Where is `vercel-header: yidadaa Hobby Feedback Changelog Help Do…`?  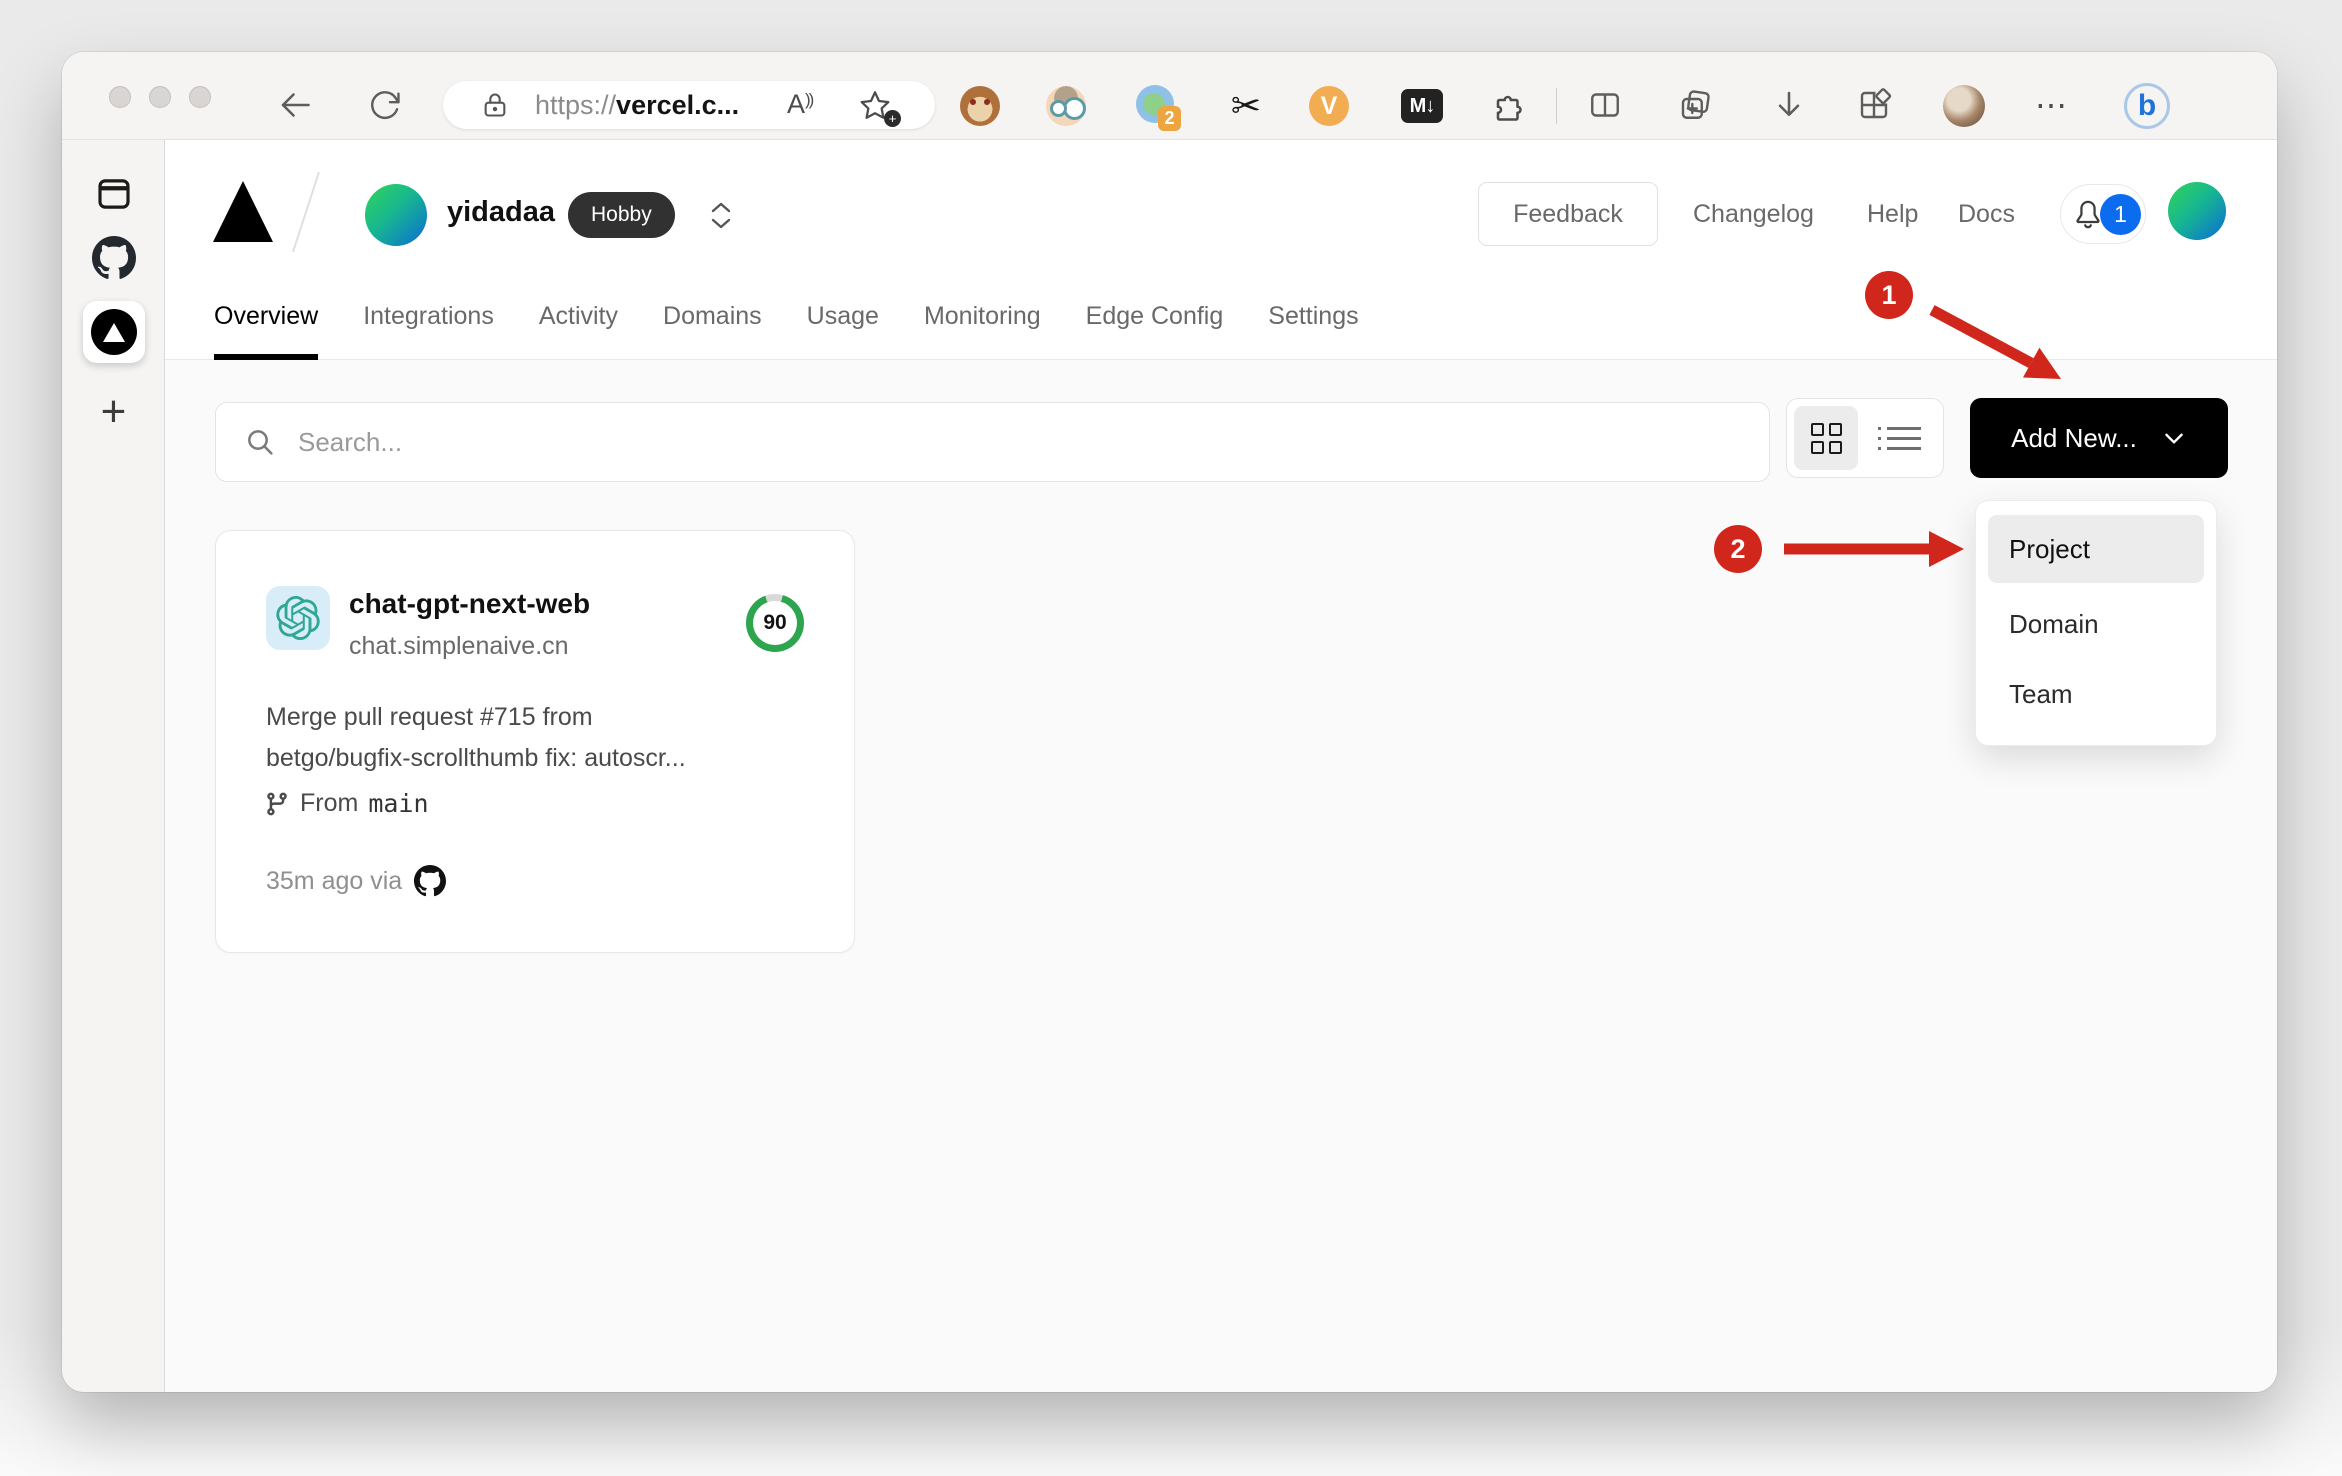
vercel-header: yidadaa Hobby Feedback Changelog Help Do… is located at coordinates (1221, 250).